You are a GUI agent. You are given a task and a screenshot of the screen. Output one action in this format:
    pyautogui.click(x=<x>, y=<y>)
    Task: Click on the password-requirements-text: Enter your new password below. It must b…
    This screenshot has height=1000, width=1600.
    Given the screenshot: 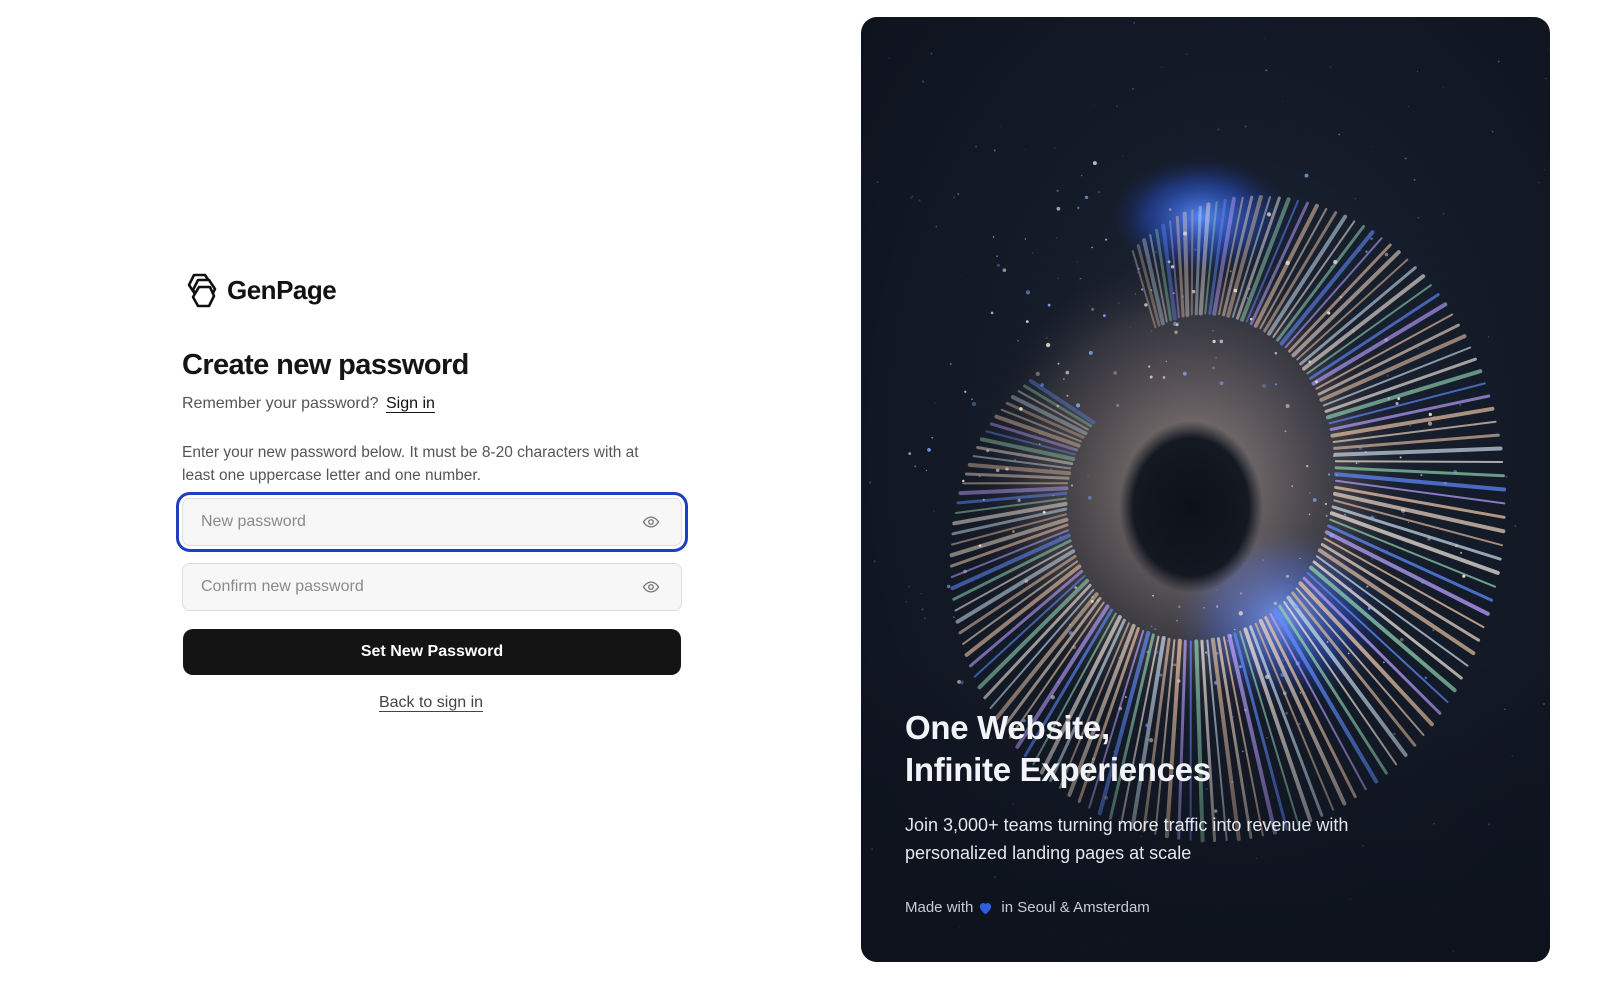 What is the action you would take?
    pyautogui.click(x=428, y=464)
    